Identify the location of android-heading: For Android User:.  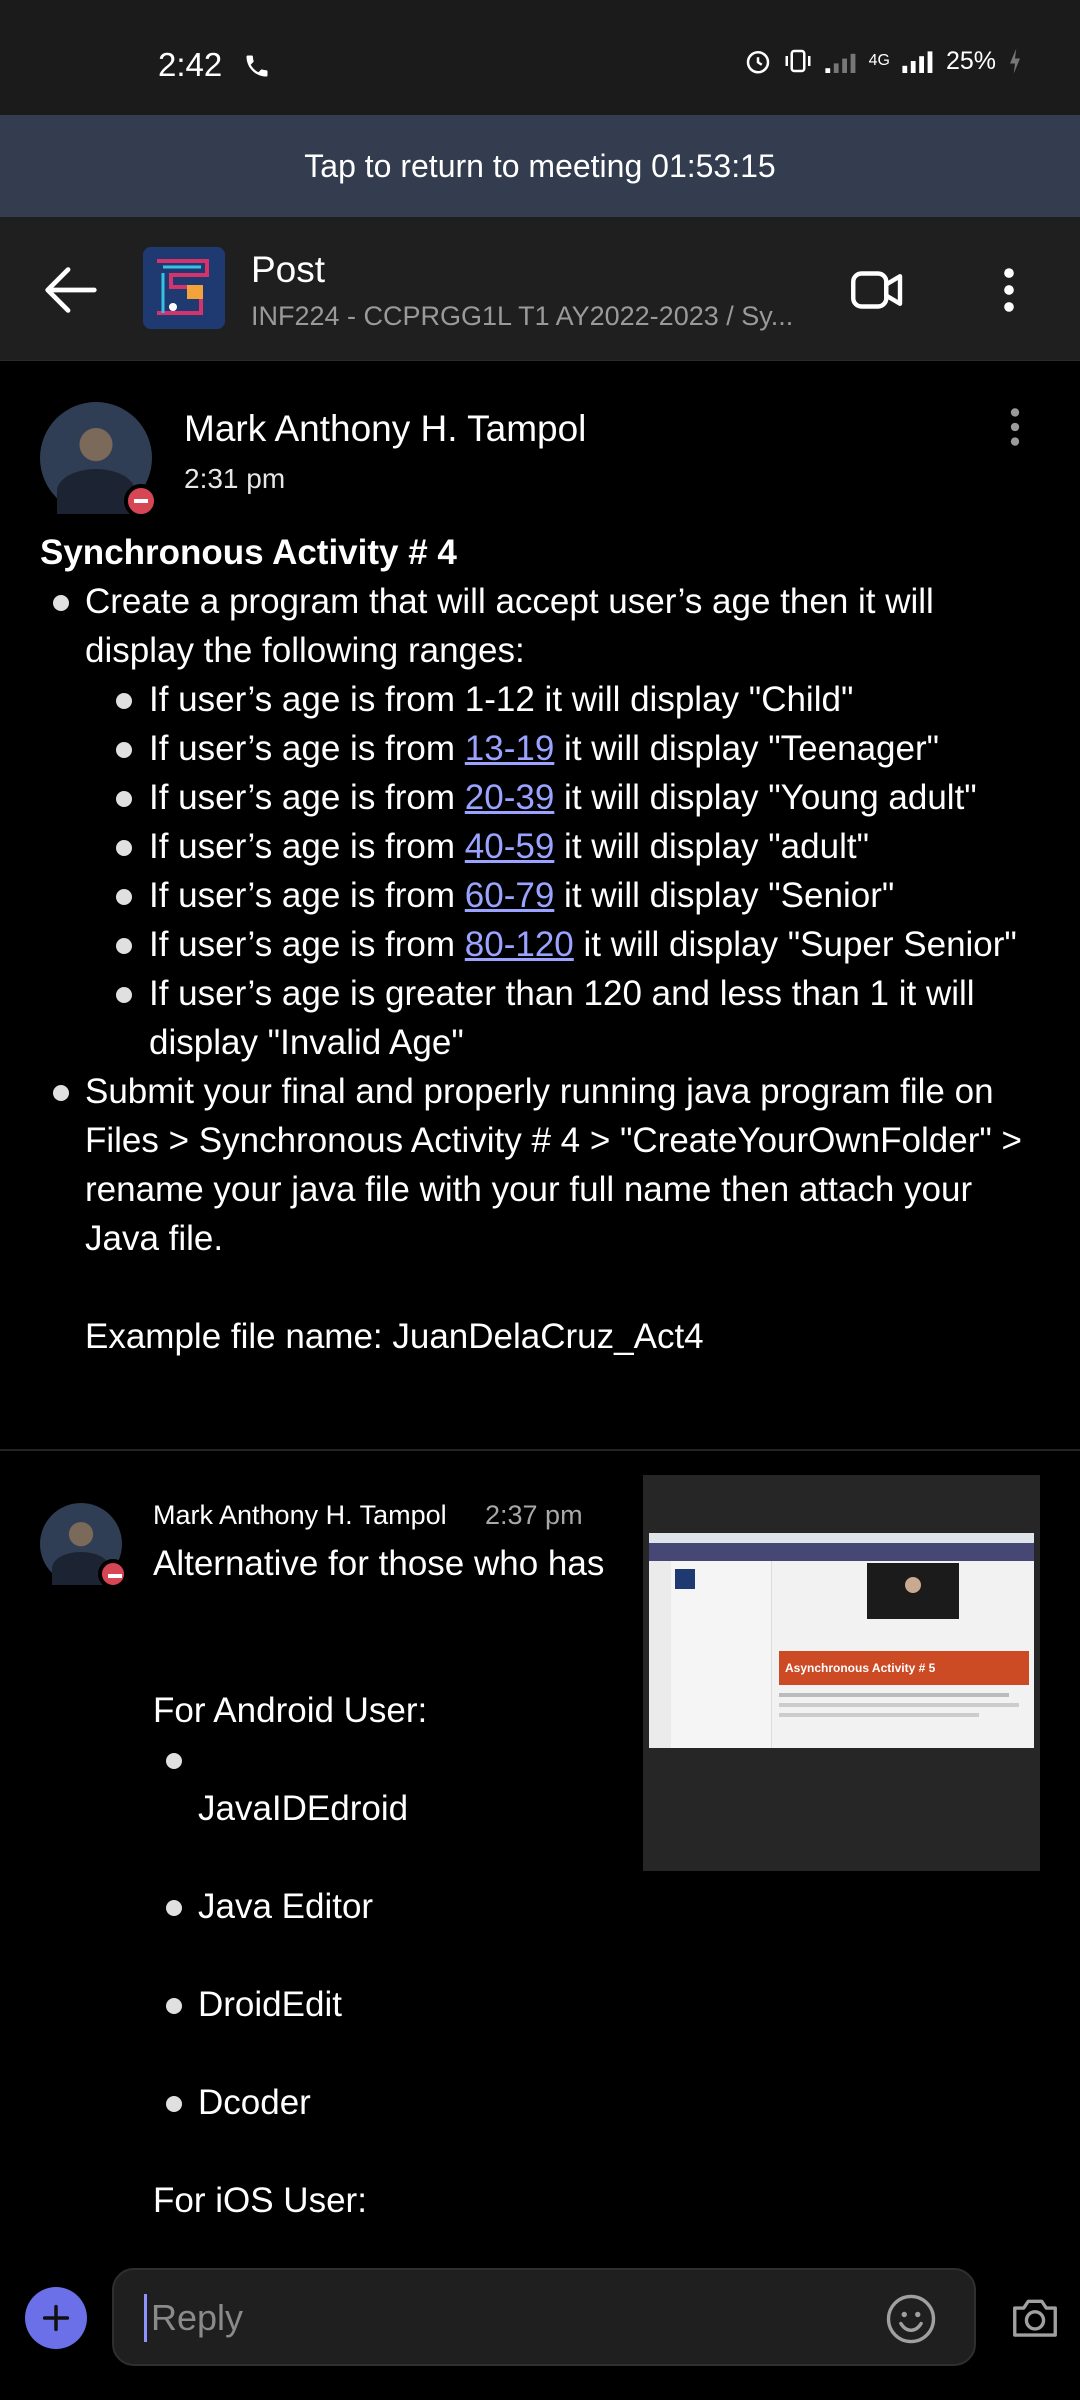
(290, 1710).